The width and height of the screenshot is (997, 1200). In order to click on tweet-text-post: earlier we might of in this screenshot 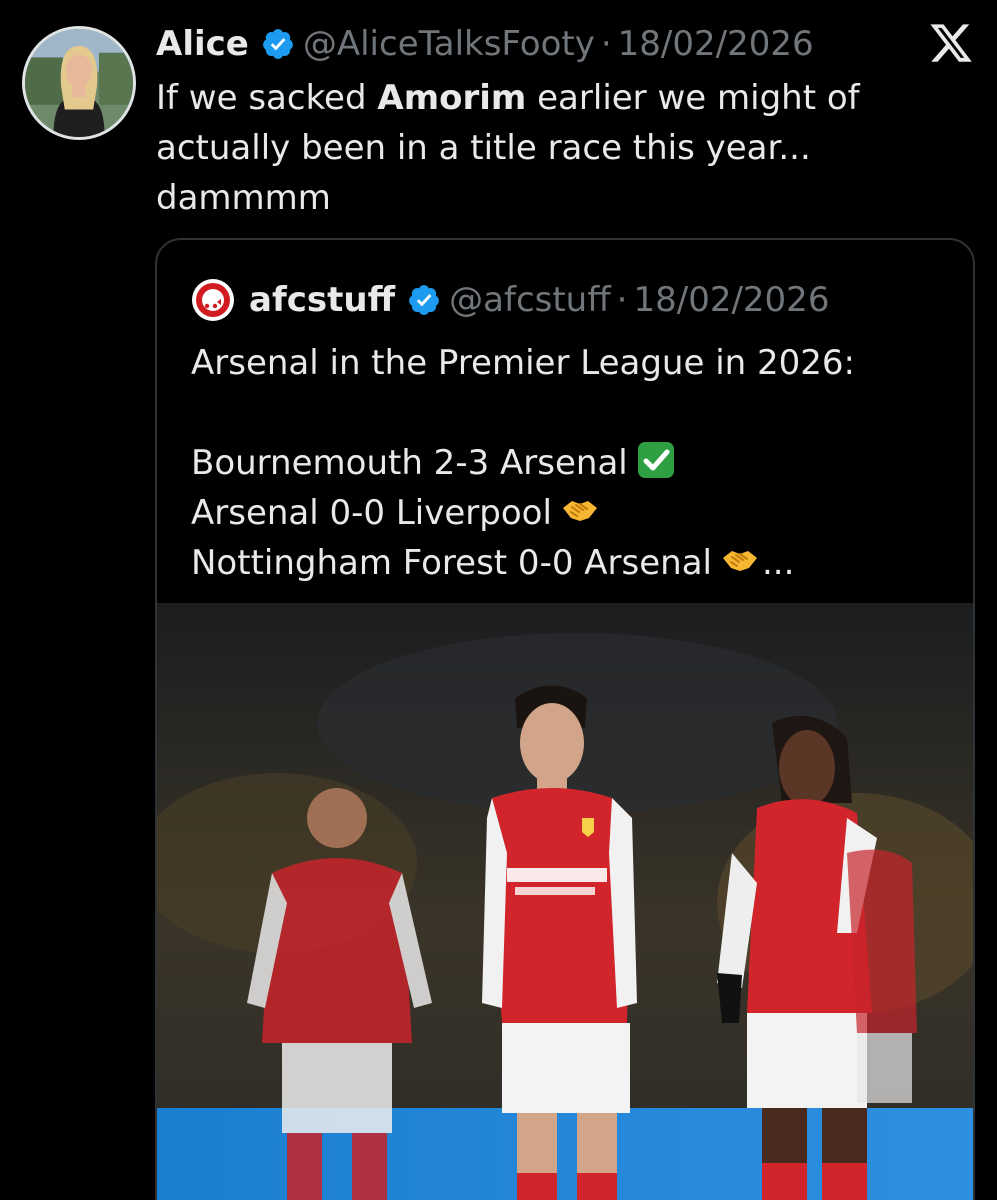, I will do `click(693, 98)`.